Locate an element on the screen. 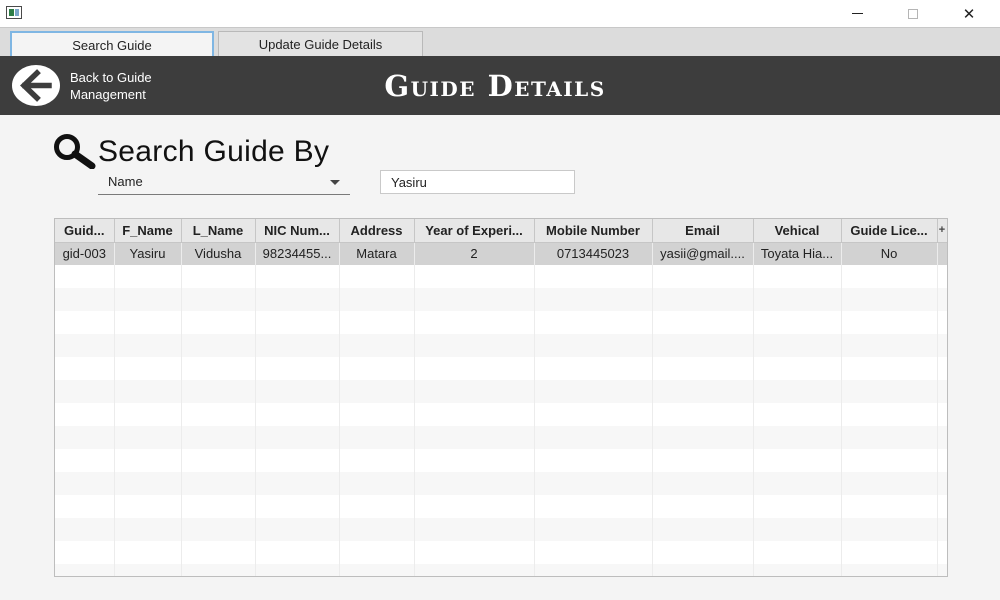  column-header: F_Name is located at coordinates (148, 231).